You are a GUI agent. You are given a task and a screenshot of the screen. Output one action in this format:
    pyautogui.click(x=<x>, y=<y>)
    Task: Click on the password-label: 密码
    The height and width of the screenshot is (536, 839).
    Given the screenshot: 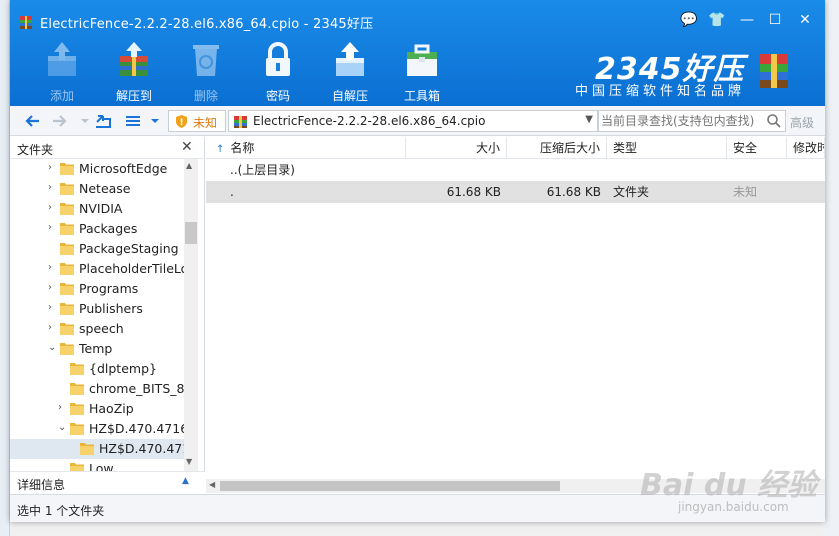 What is the action you would take?
    pyautogui.click(x=277, y=96)
    